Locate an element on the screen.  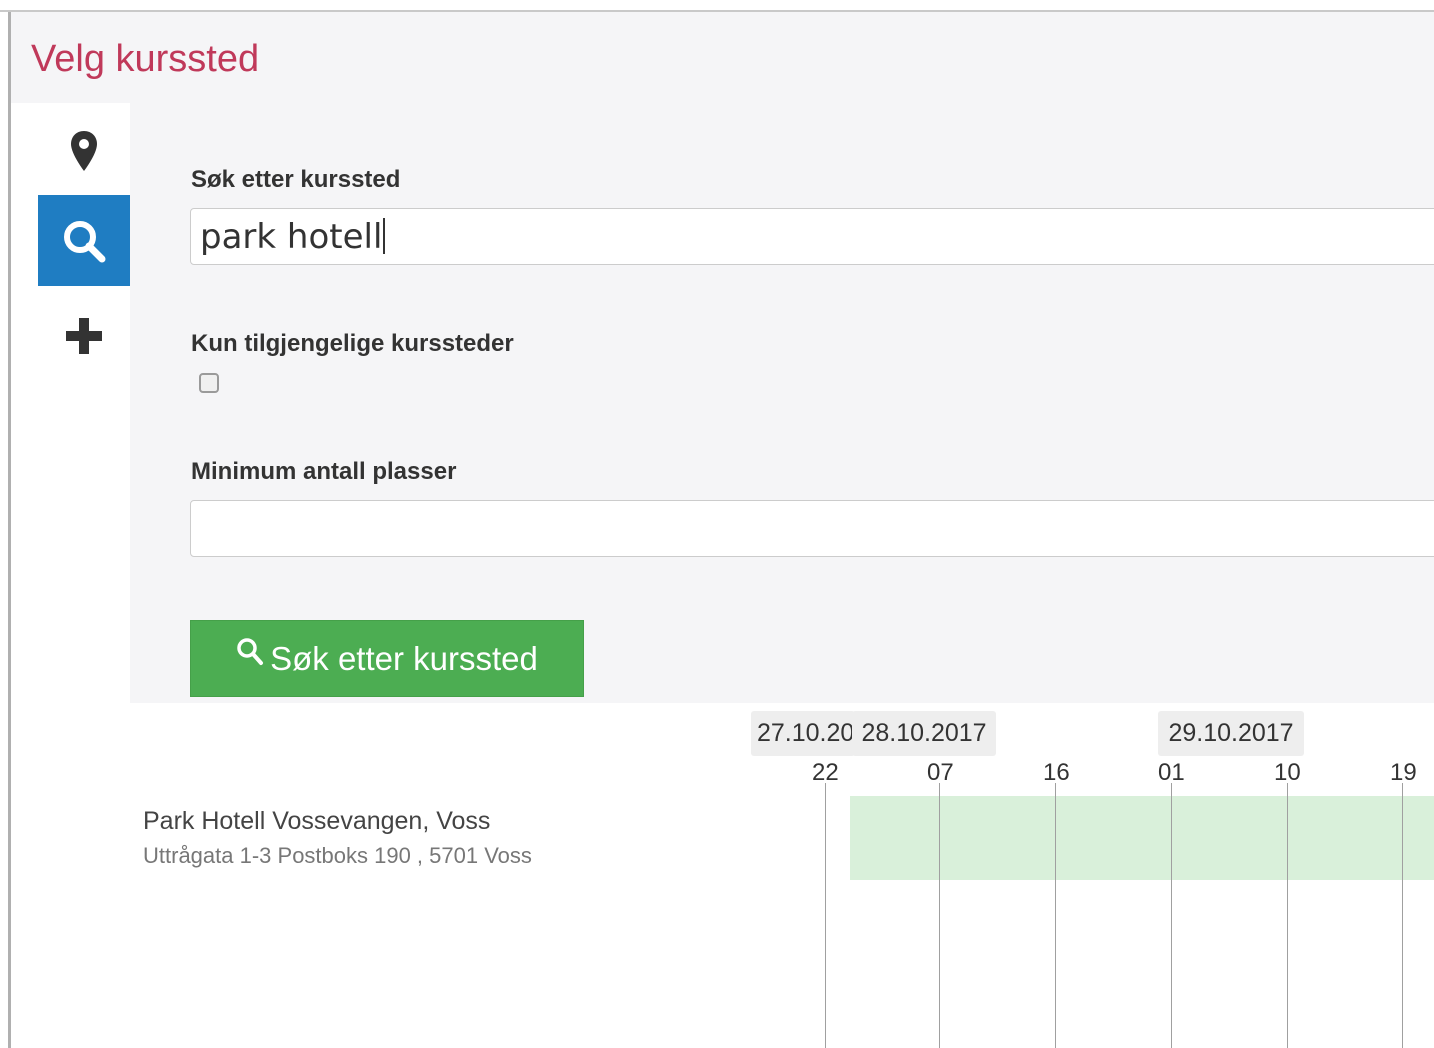
availability-bar is located at coordinates (1142, 838).